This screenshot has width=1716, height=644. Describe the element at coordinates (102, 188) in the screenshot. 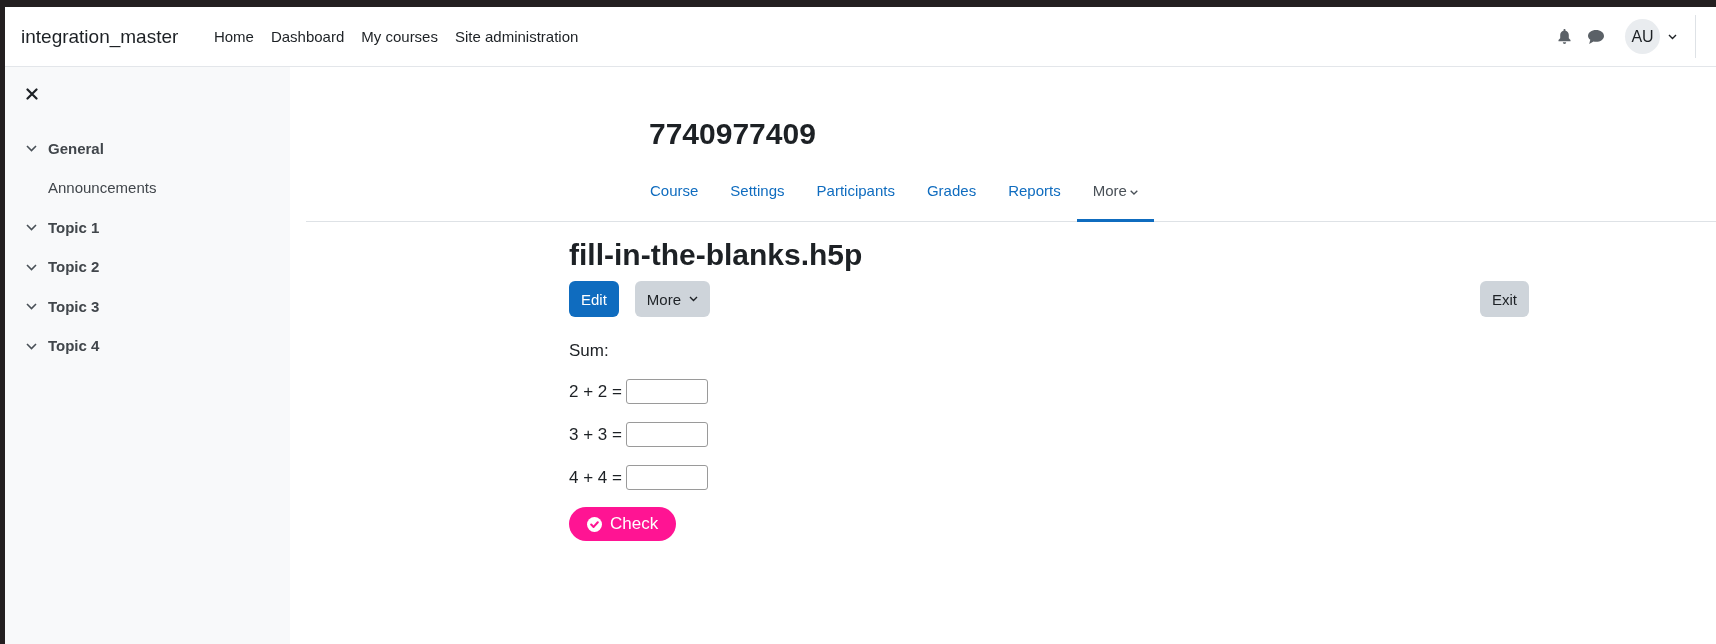

I see `activity-link: Announcements` at that location.